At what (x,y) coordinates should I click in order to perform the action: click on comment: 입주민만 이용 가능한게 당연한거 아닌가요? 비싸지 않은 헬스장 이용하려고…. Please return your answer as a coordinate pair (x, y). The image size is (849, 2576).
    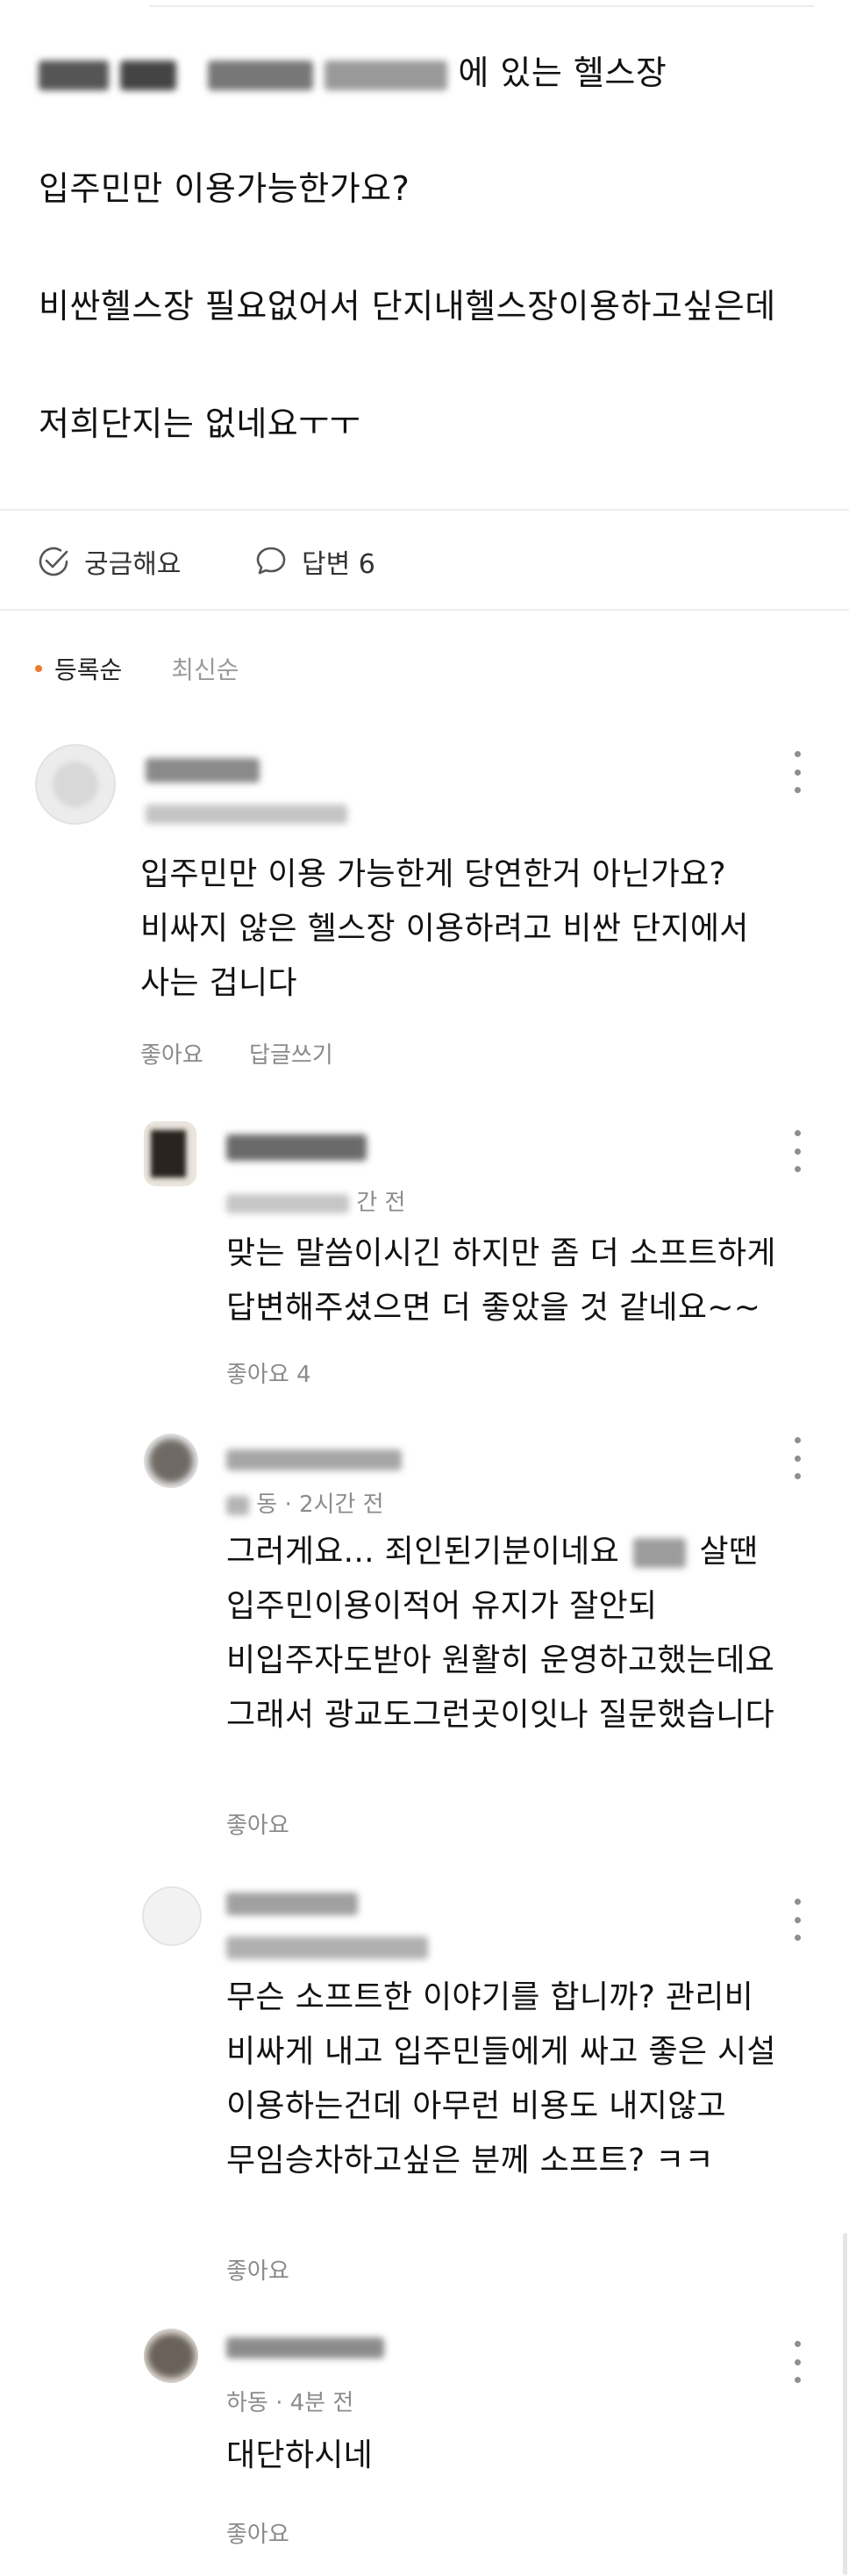
    Looking at the image, I should click on (425, 917).